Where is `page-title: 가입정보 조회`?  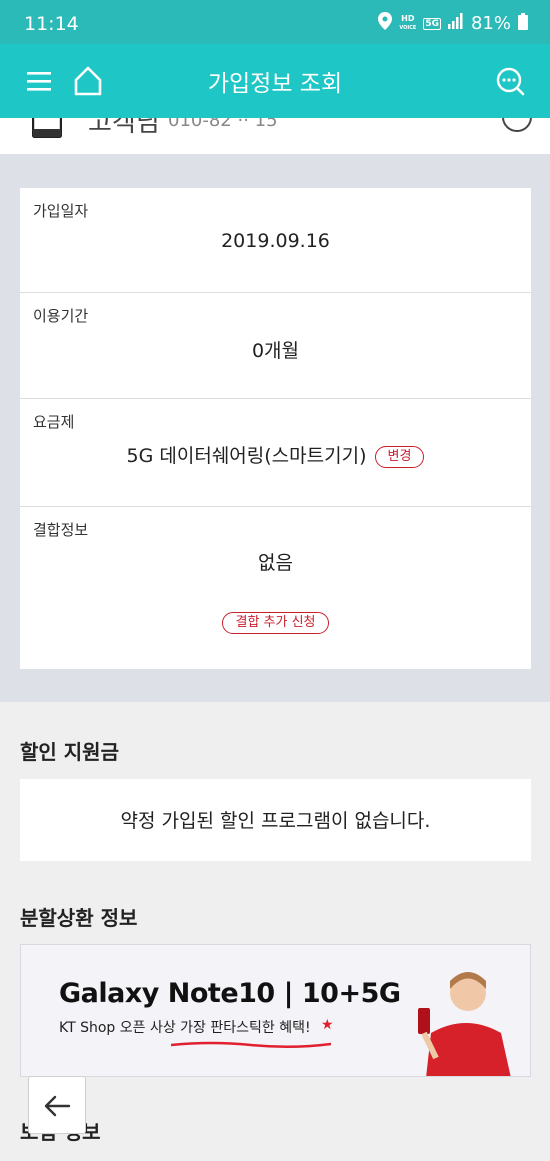
page-title: 가입정보 조회 is located at coordinates (275, 84).